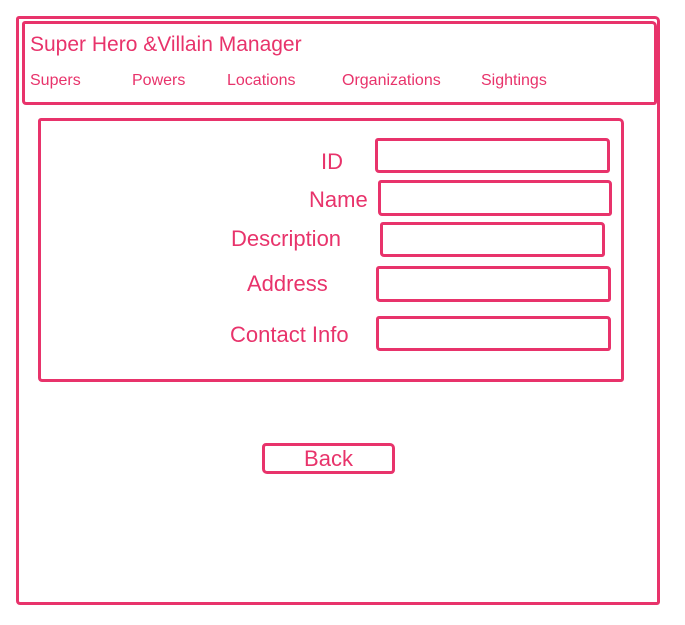 The width and height of the screenshot is (685, 625). What do you see at coordinates (287, 283) in the screenshot?
I see `address-label: Address` at bounding box center [287, 283].